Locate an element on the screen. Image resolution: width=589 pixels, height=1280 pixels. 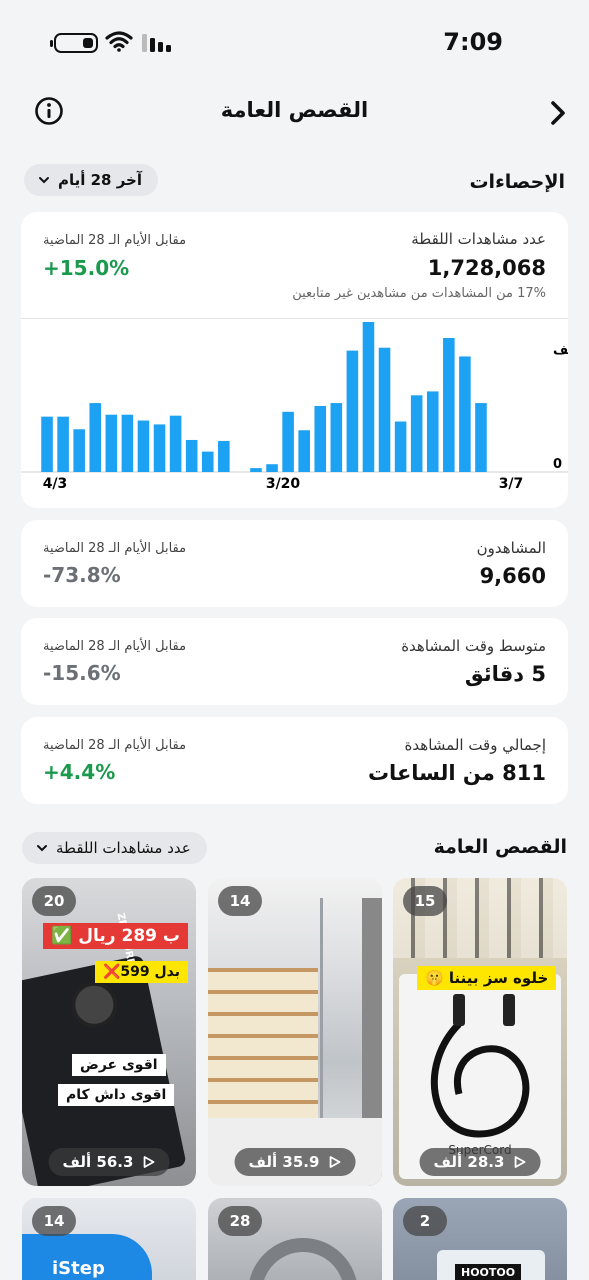
story-views: 35.9 ألف is located at coordinates (295, 1162).